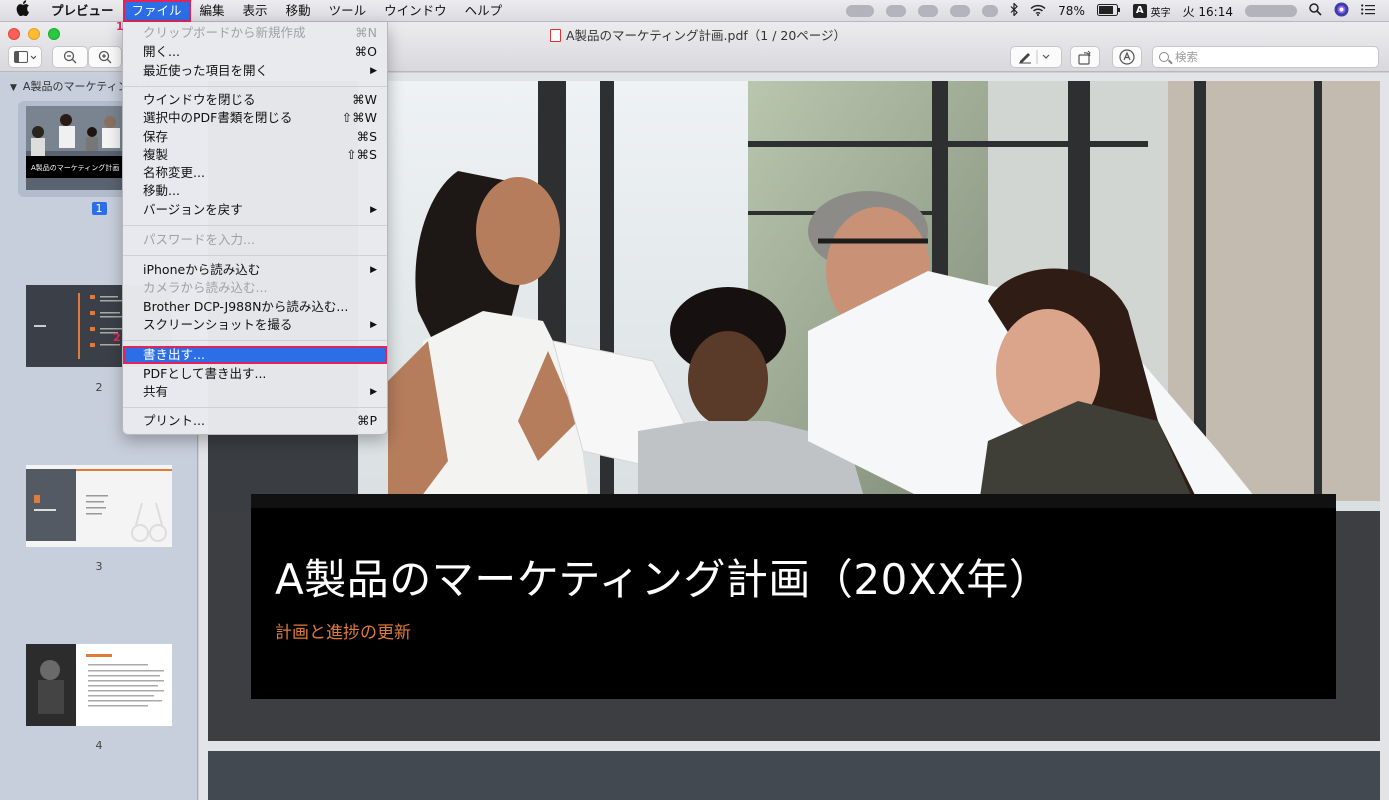 The height and width of the screenshot is (800, 1389). Describe the element at coordinates (13, 88) in the screenshot. I see `disclosure-triangle-icon: ▼` at that location.